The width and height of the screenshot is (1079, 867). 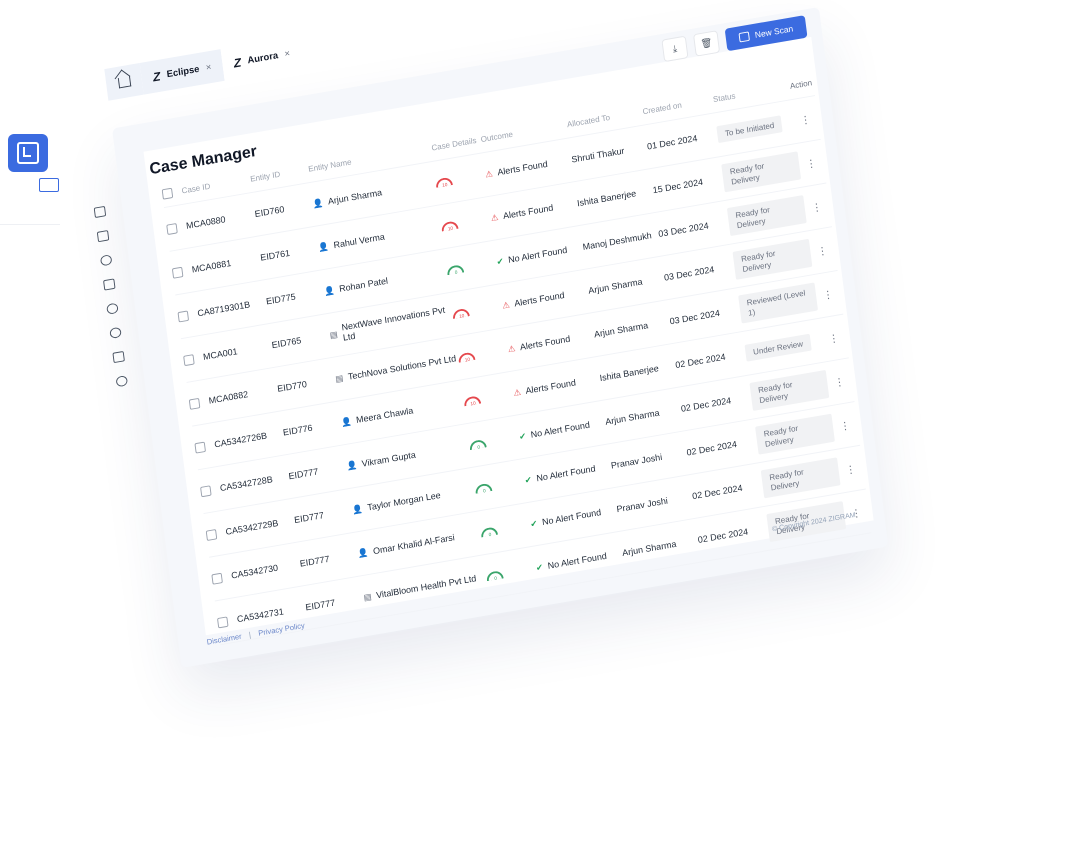 I want to click on column-header: Entity ID, so click(x=279, y=173).